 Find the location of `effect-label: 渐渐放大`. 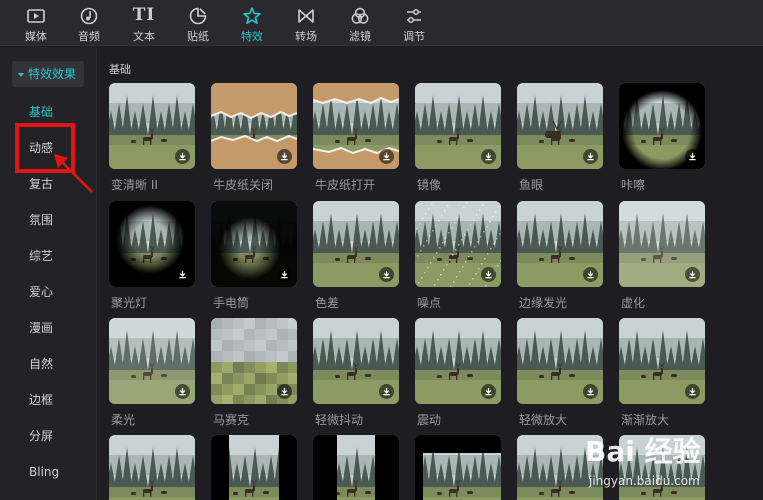

effect-label: 渐渐放大 is located at coordinates (645, 420).